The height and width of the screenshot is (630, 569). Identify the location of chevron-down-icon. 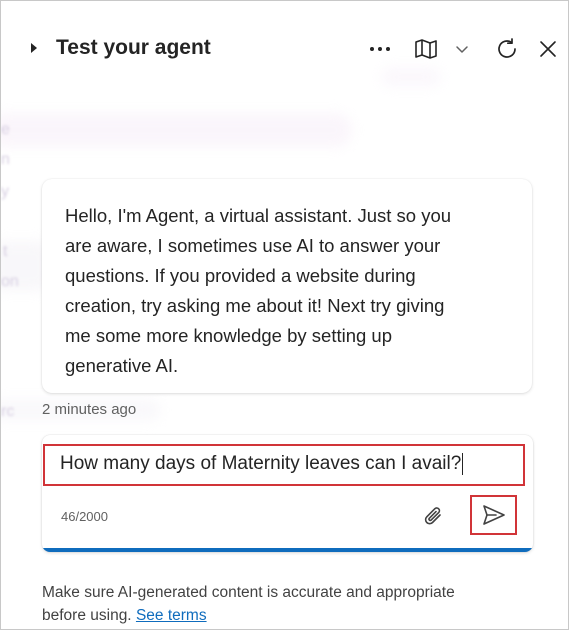
(462, 49).